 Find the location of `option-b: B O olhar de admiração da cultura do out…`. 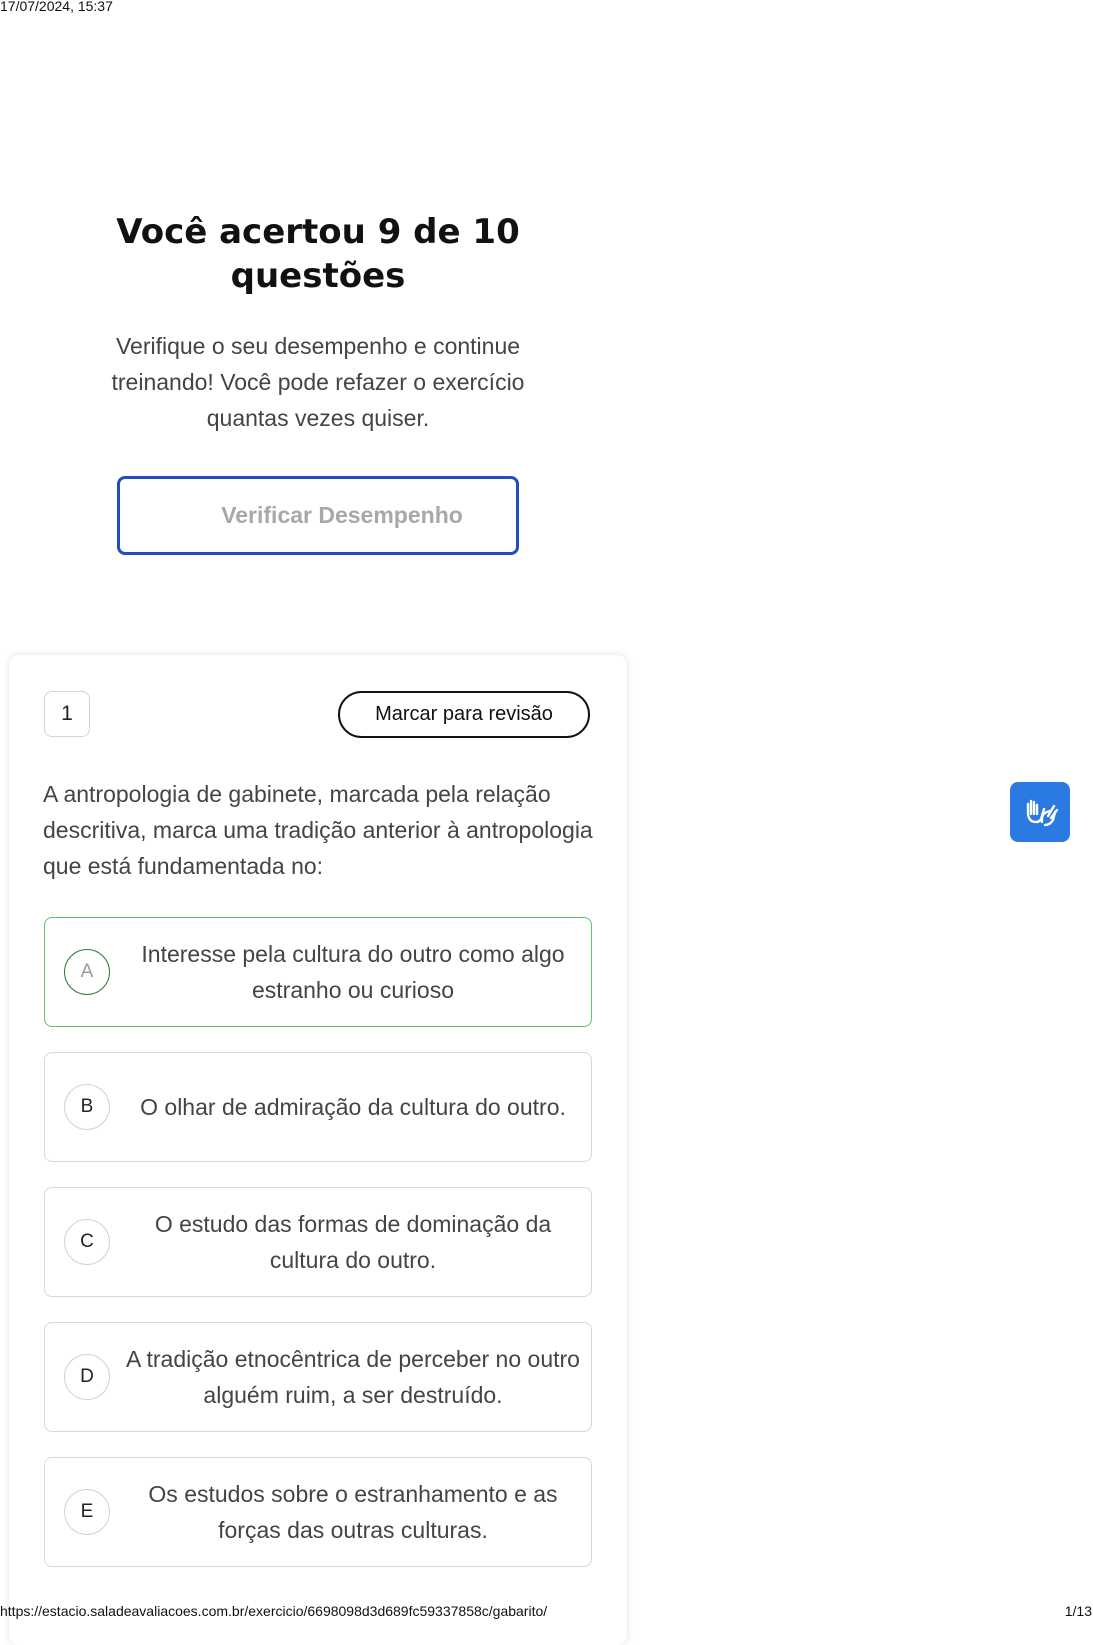

option-b: B O olhar de admiração da cultura do out… is located at coordinates (318, 1107).